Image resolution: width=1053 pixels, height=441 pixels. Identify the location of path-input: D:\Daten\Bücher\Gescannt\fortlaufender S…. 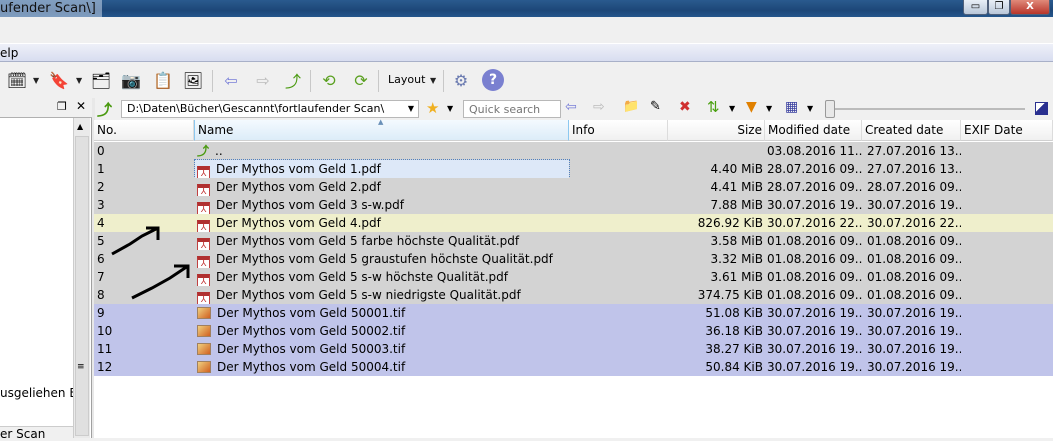
(270, 109).